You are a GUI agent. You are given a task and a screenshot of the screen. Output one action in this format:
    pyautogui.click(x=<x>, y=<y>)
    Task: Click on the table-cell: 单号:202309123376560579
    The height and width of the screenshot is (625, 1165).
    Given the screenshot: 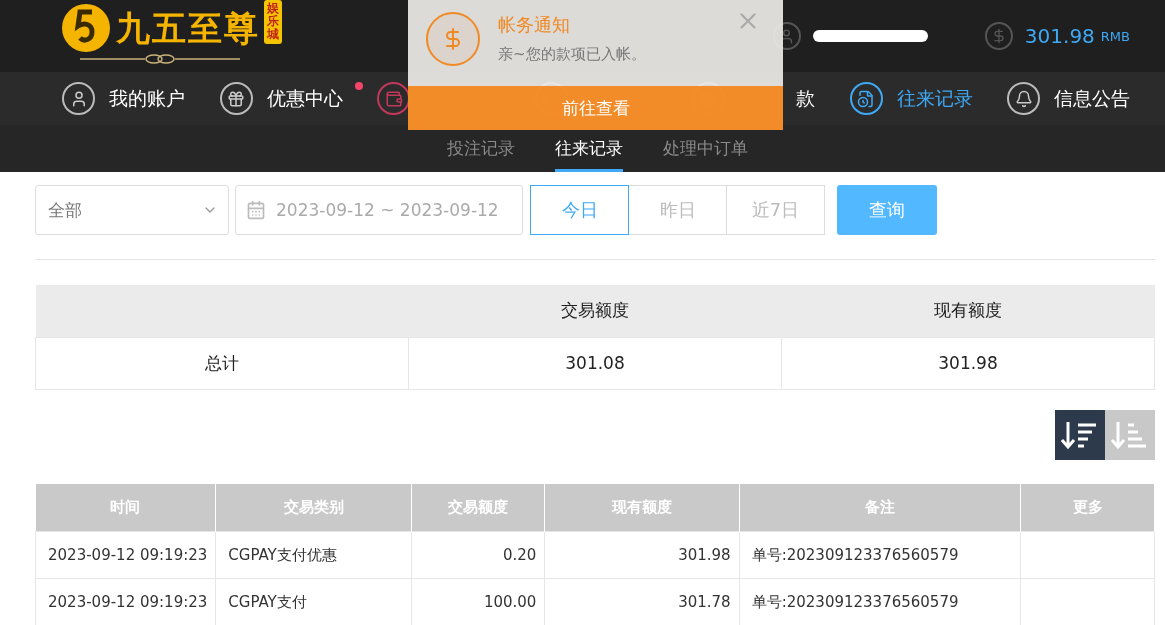 What is the action you would take?
    pyautogui.click(x=880, y=555)
    